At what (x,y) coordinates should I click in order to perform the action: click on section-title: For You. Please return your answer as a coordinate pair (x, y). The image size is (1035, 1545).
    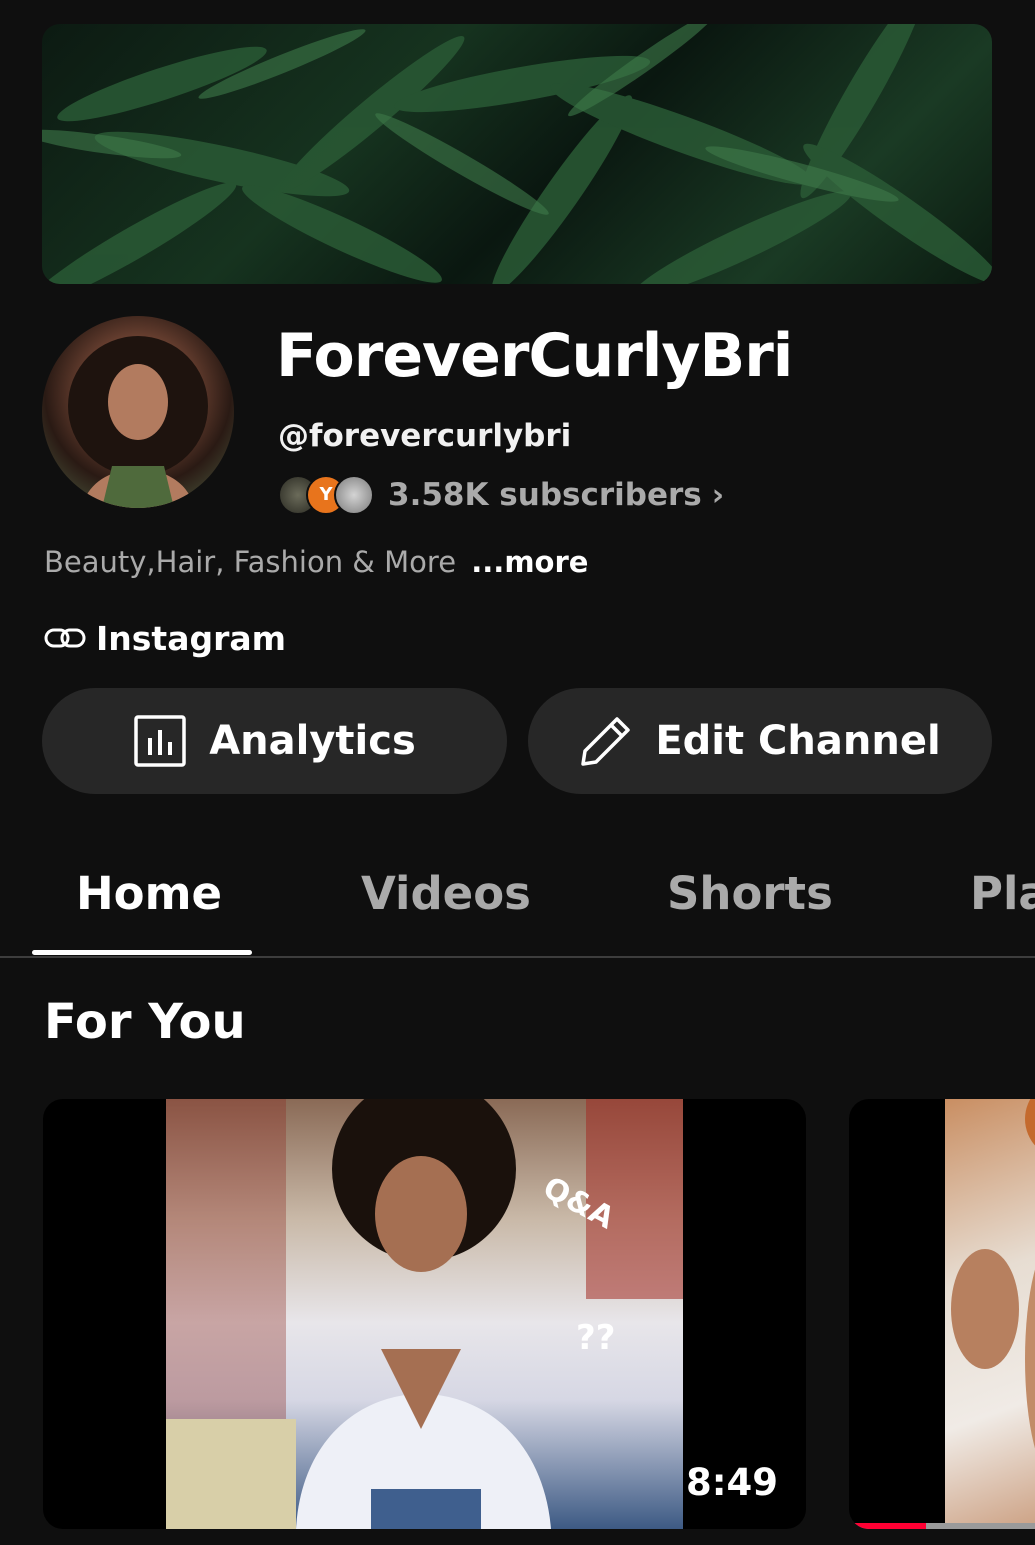
    Looking at the image, I should click on (145, 1022).